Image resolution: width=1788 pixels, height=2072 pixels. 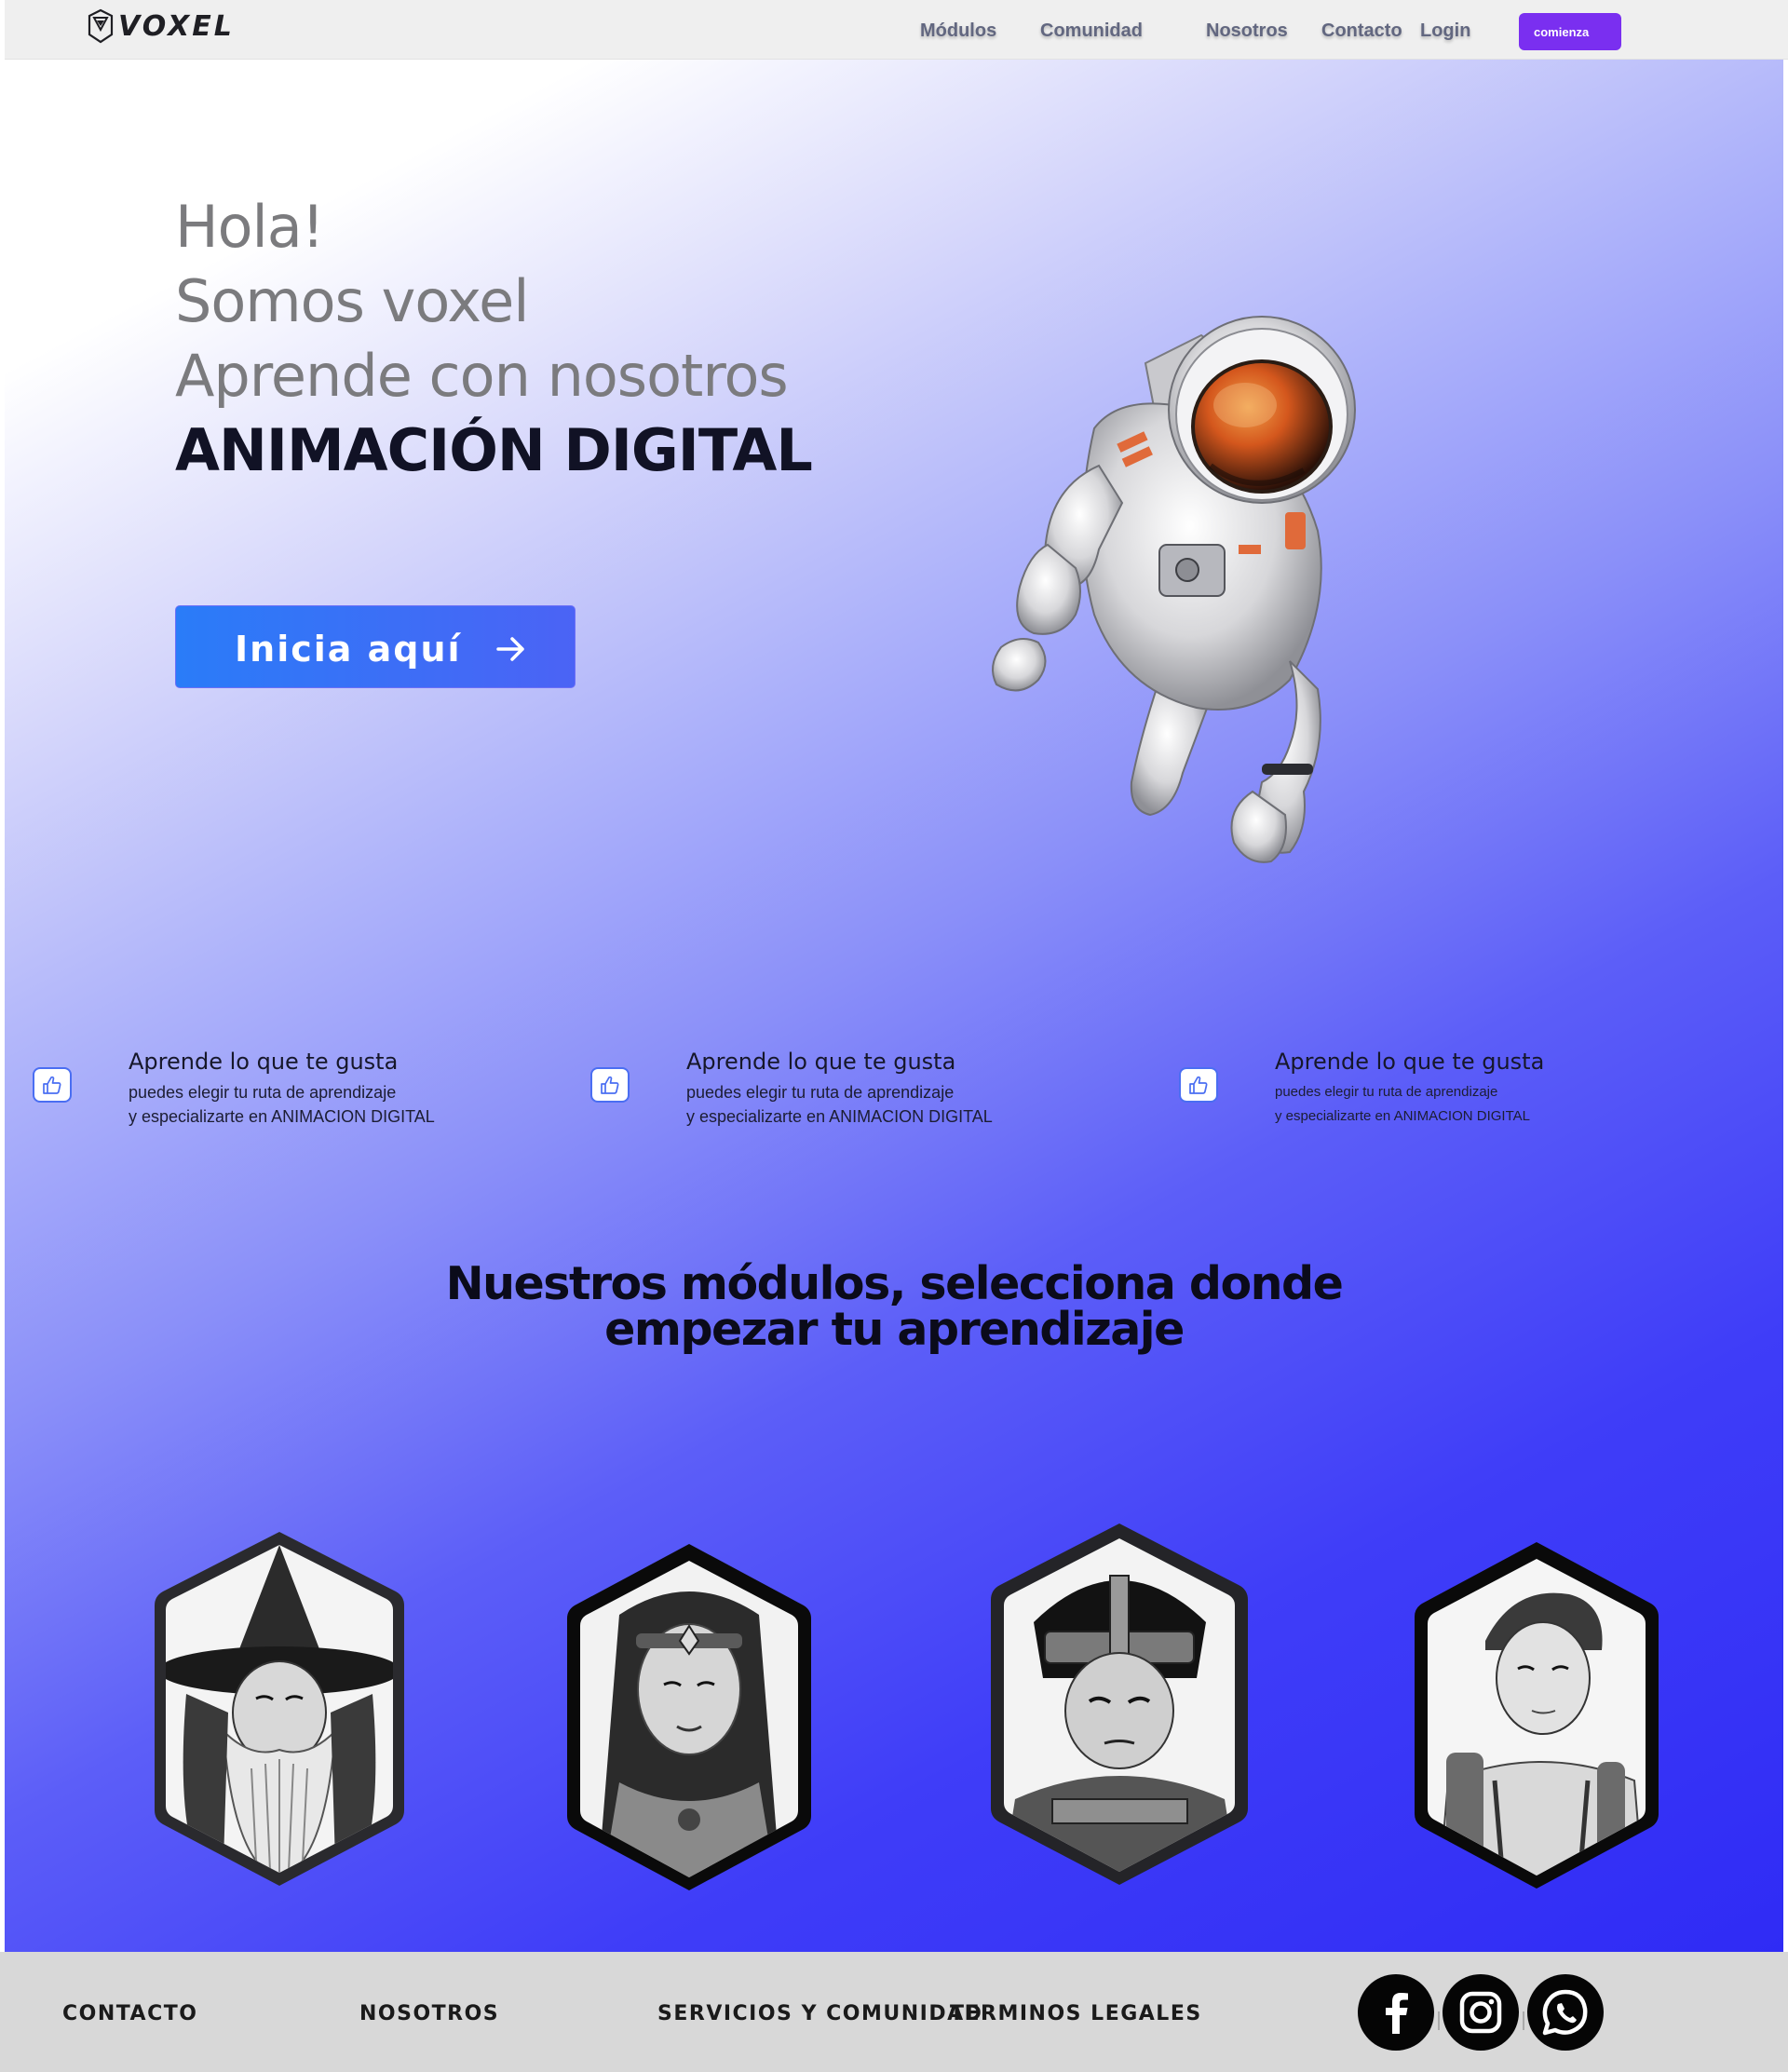 I want to click on gladiator-portrait-icon, so click(x=1119, y=1704).